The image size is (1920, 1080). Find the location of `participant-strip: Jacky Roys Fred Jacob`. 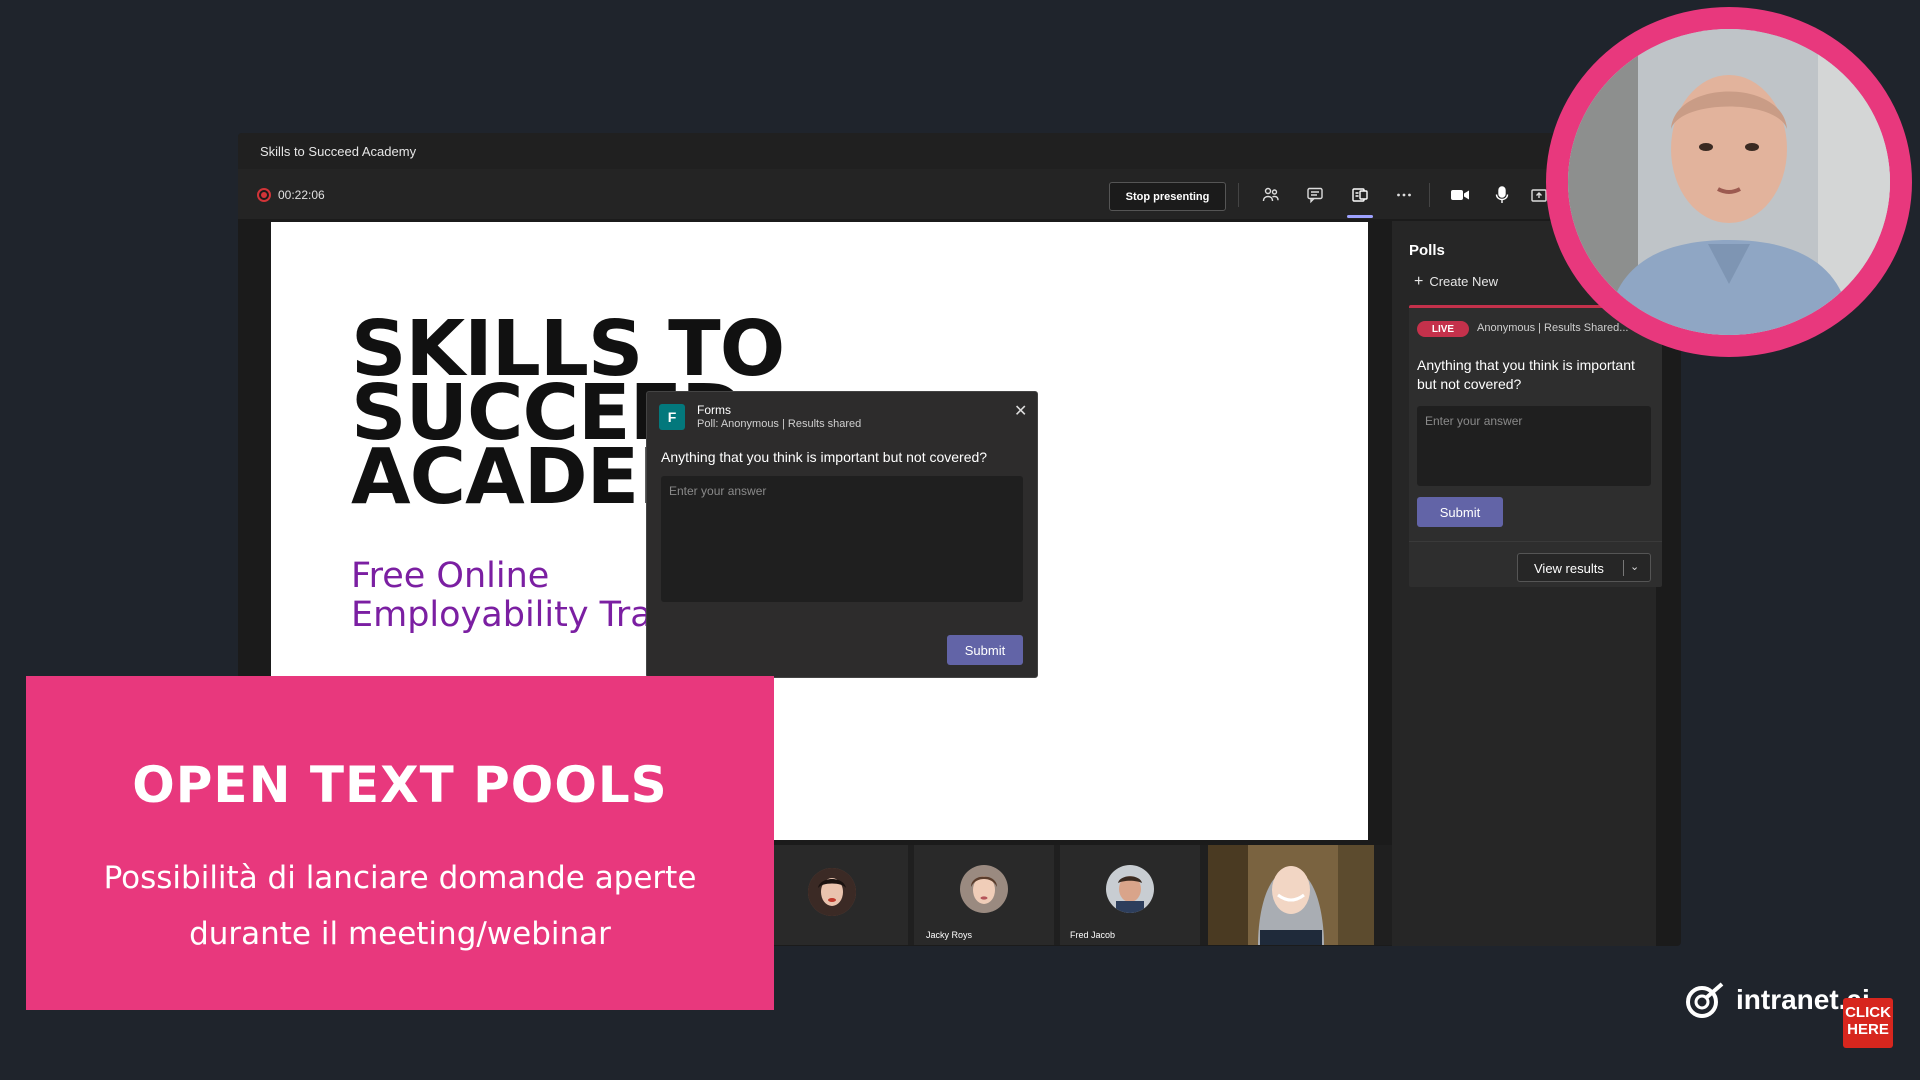

participant-strip: Jacky Roys Fred Jacob is located at coordinates (1080, 895).